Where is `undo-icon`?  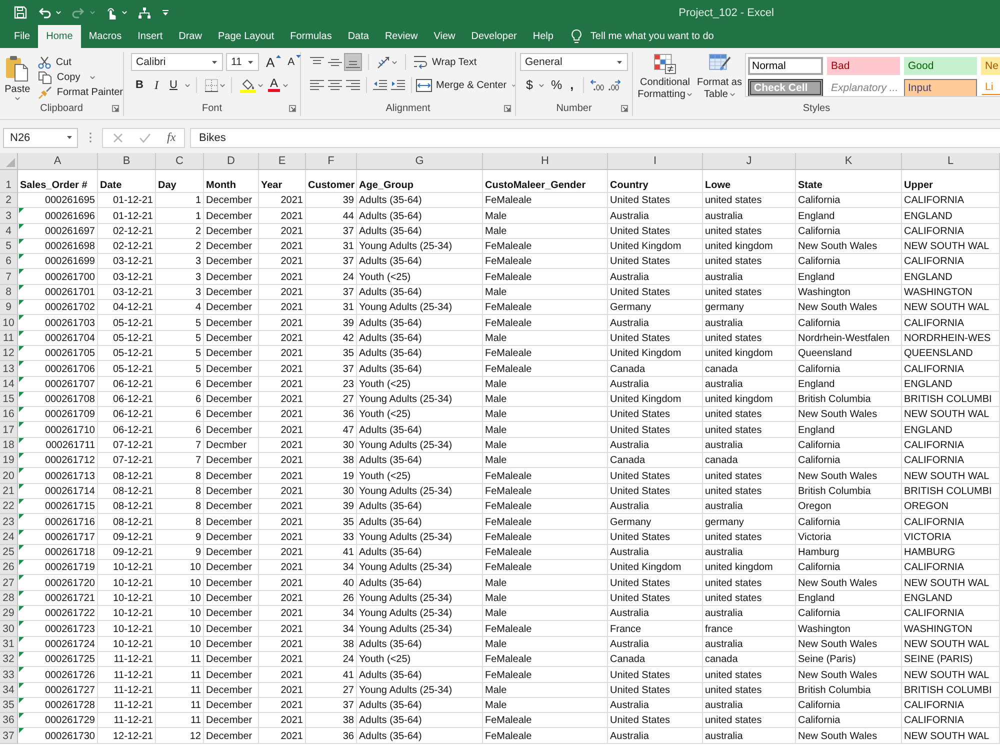
undo-icon is located at coordinates (44, 12).